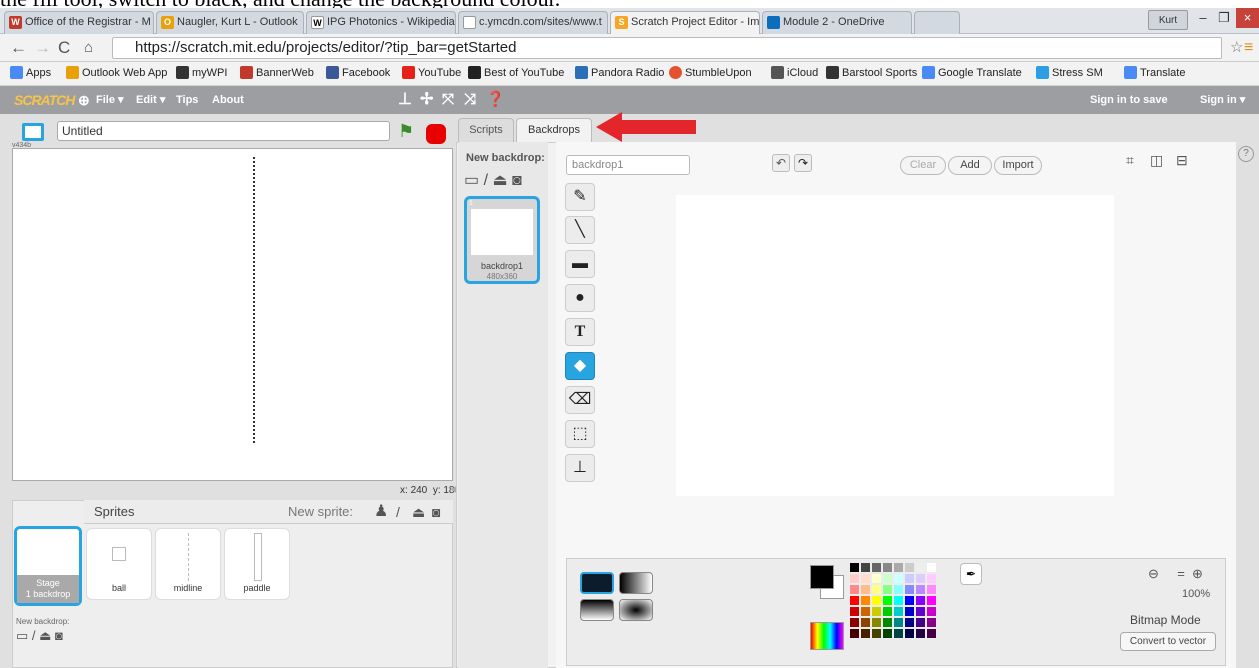 This screenshot has height=668, width=1259. Describe the element at coordinates (803, 163) in the screenshot. I see `redo-icon: ↷` at that location.